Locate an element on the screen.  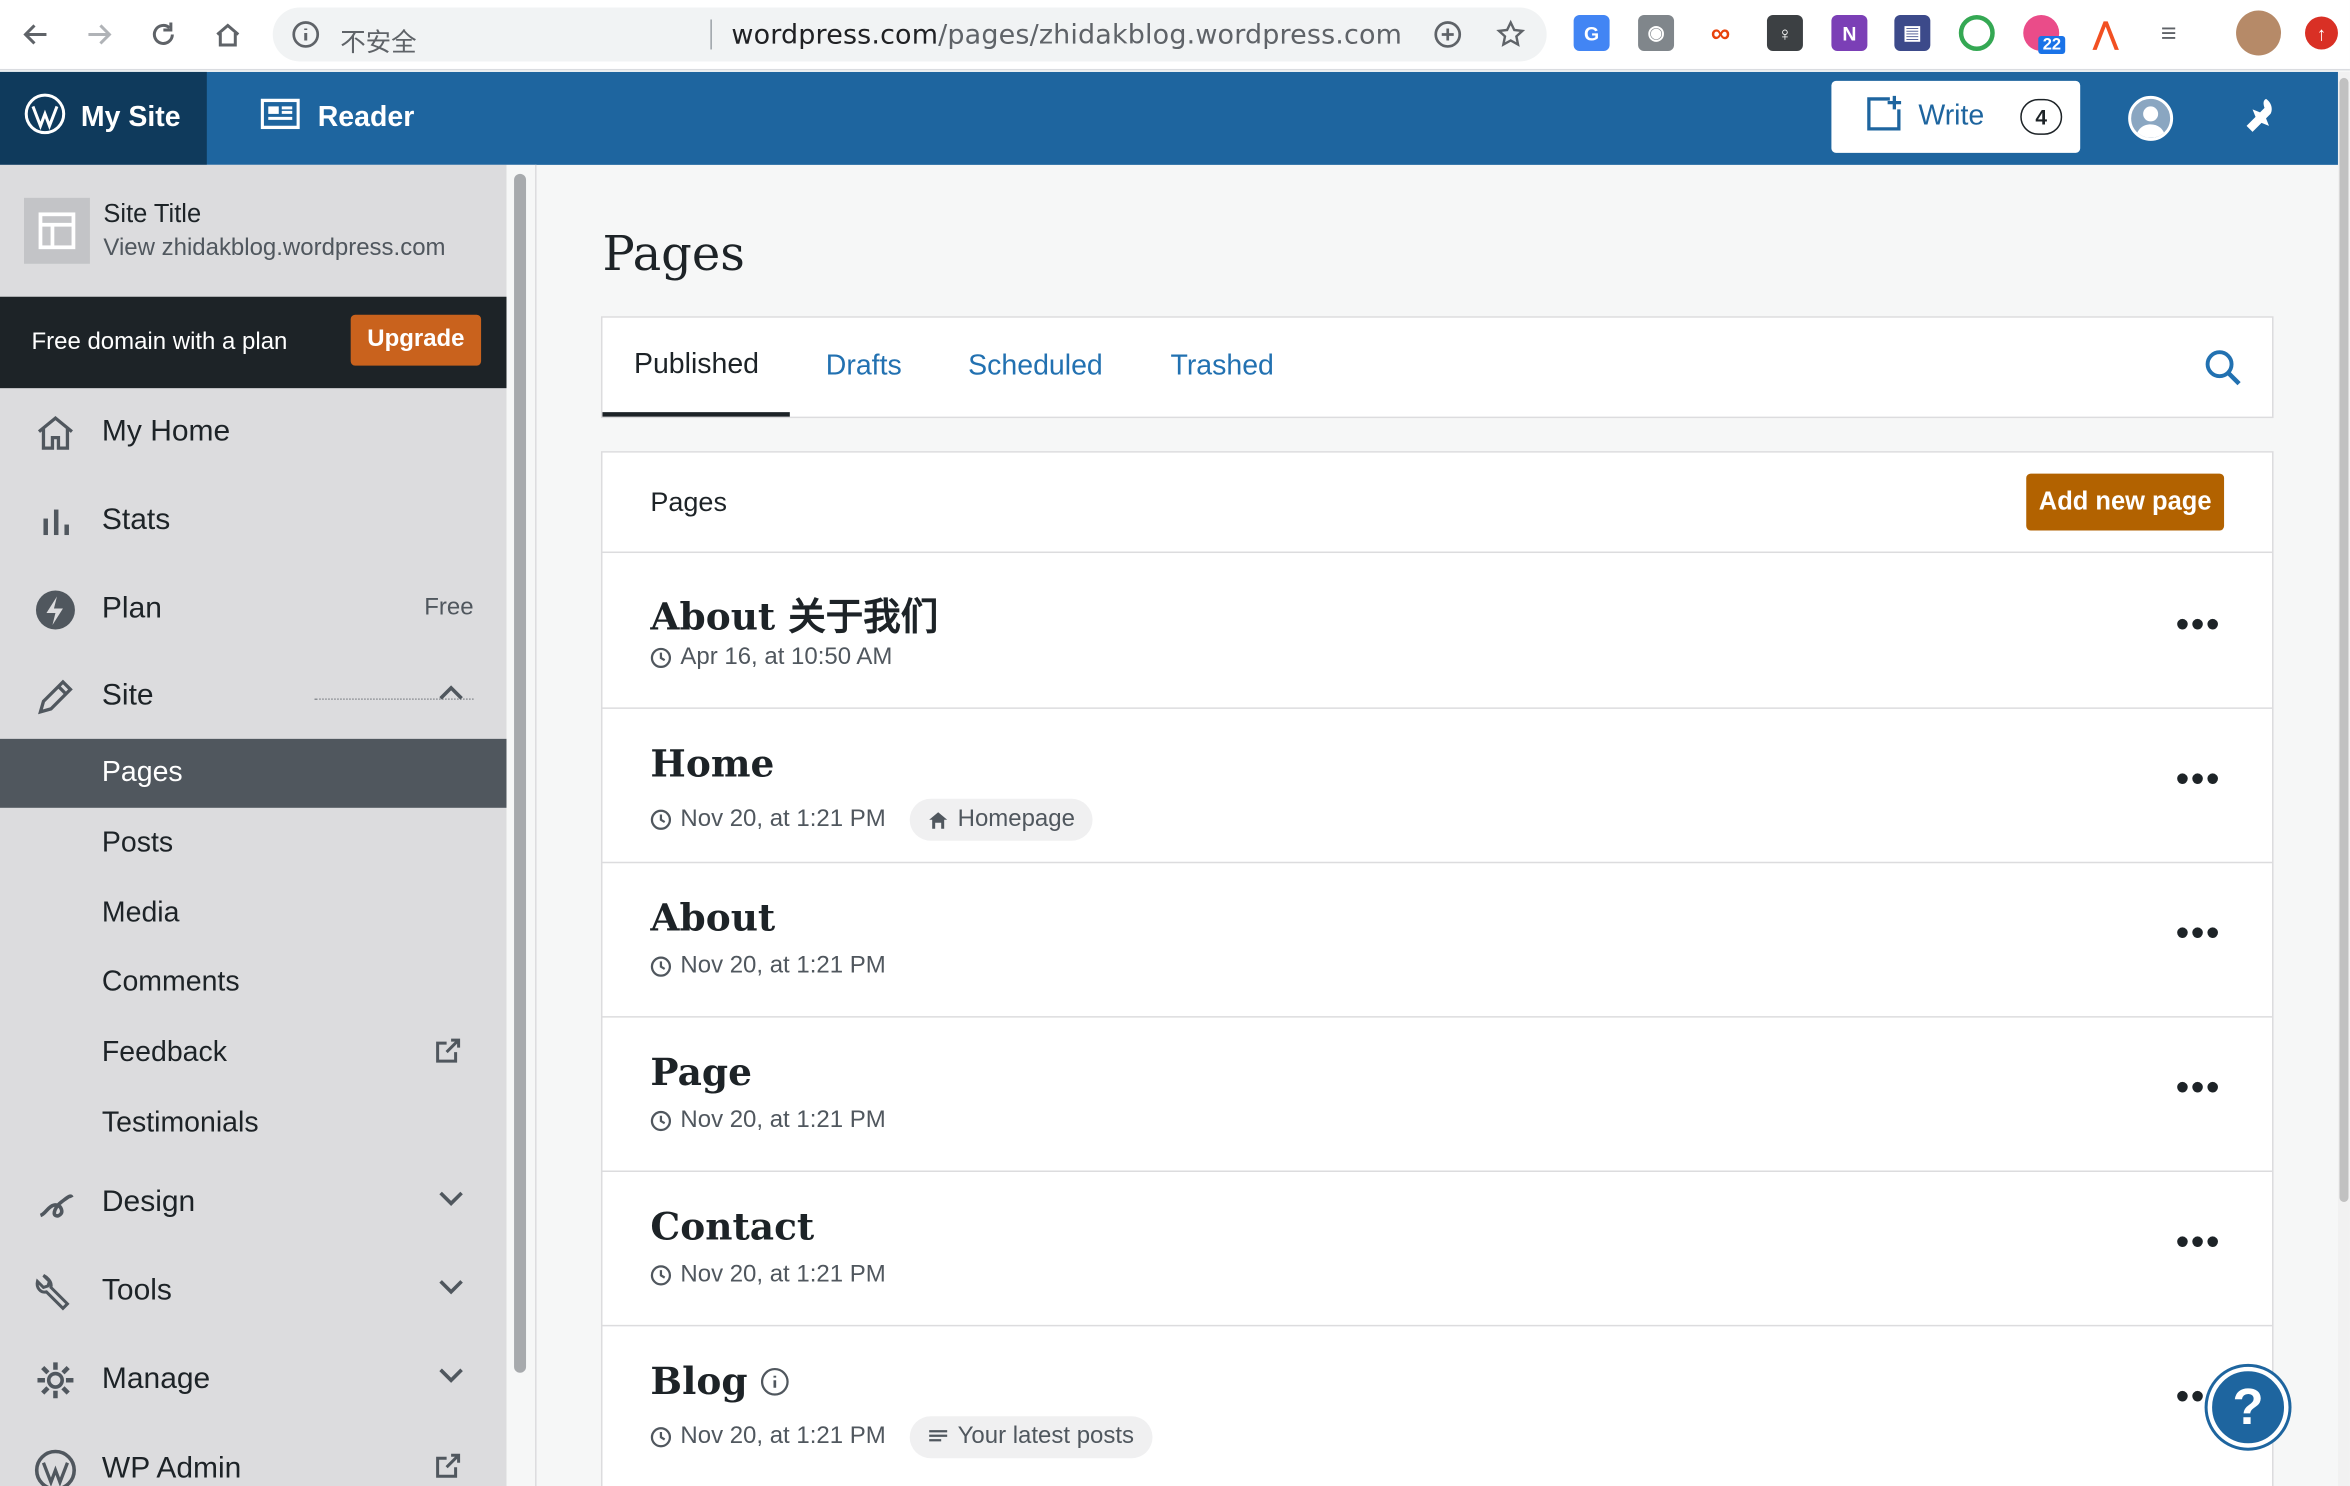
tab-scheduled: Scheduled is located at coordinates (1035, 367).